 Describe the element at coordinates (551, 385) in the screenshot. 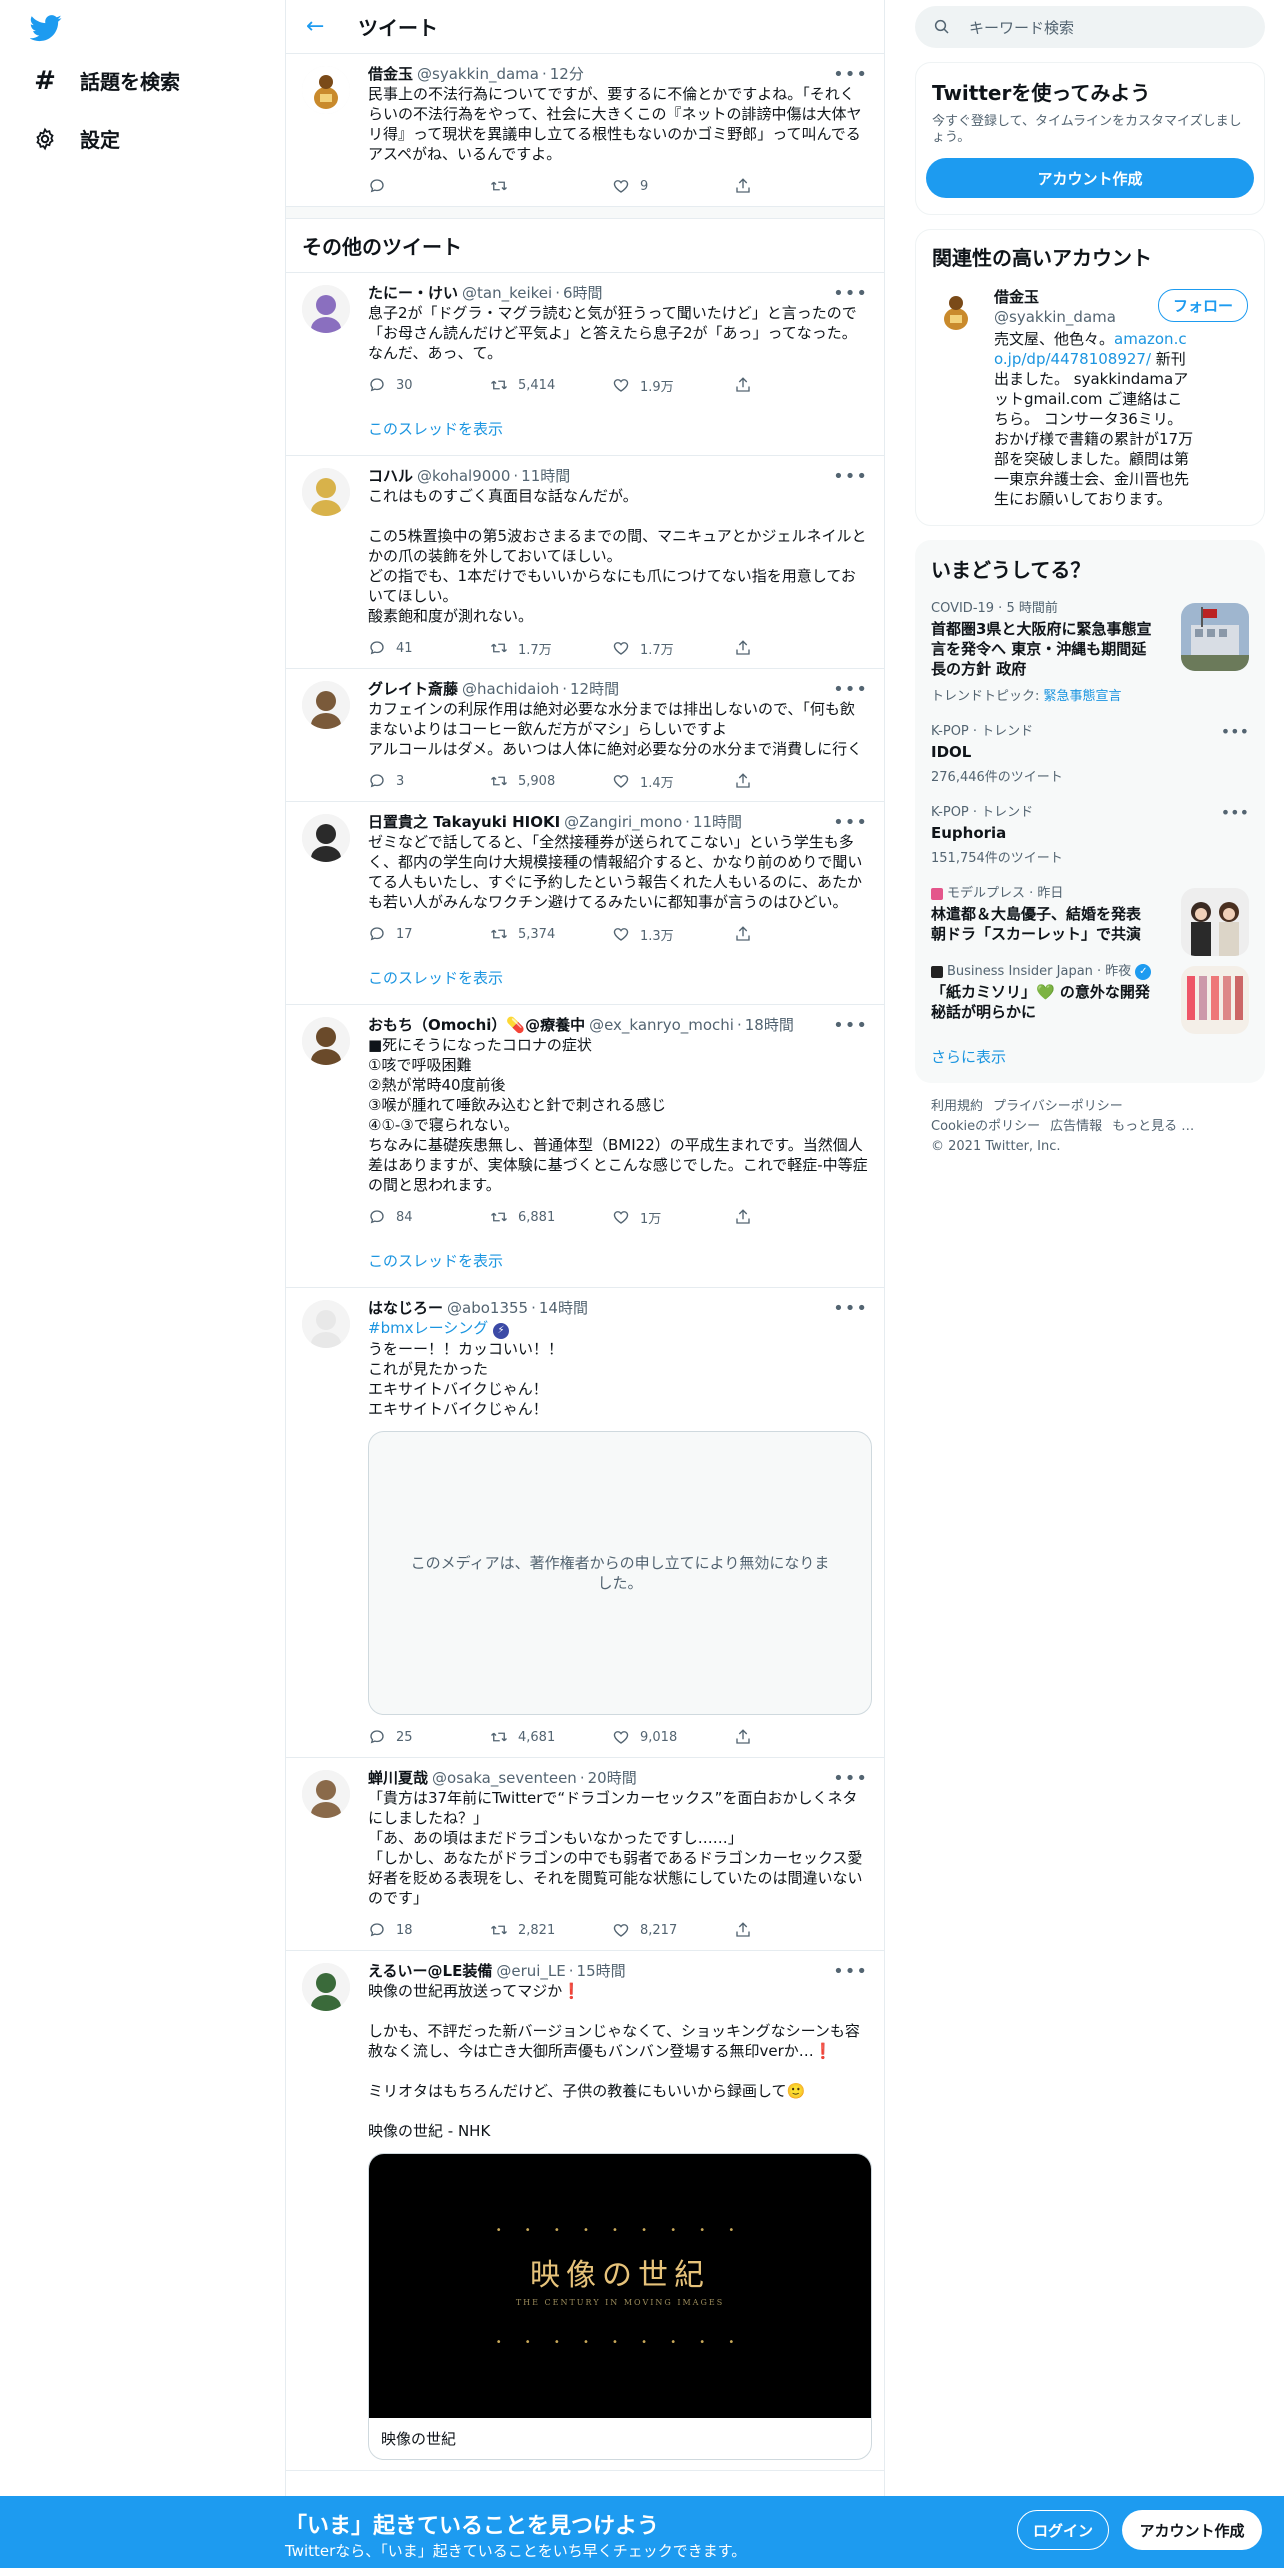

I see `retweet-button: 5,414` at that location.